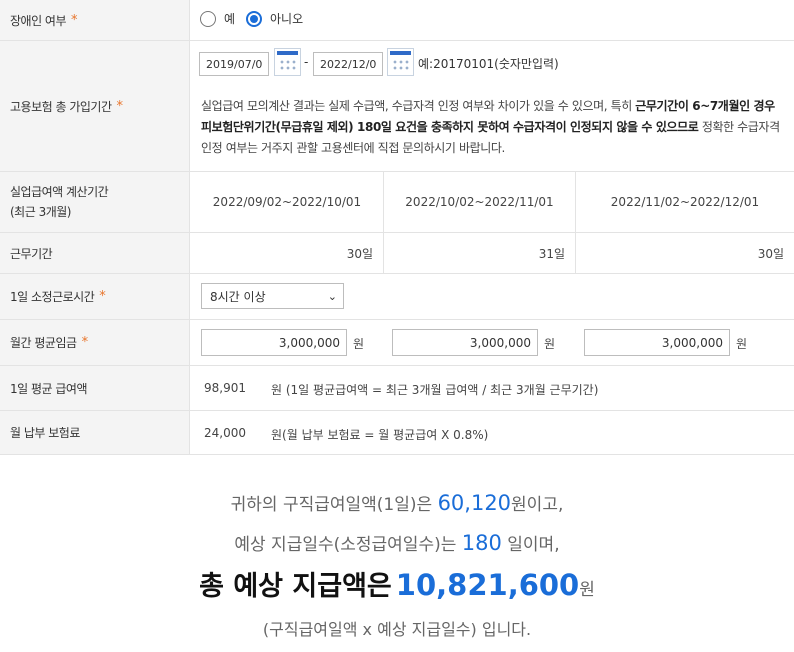 The image size is (794, 652). Describe the element at coordinates (332, 296) in the screenshot. I see `chevron-down-icon: ⌄` at that location.